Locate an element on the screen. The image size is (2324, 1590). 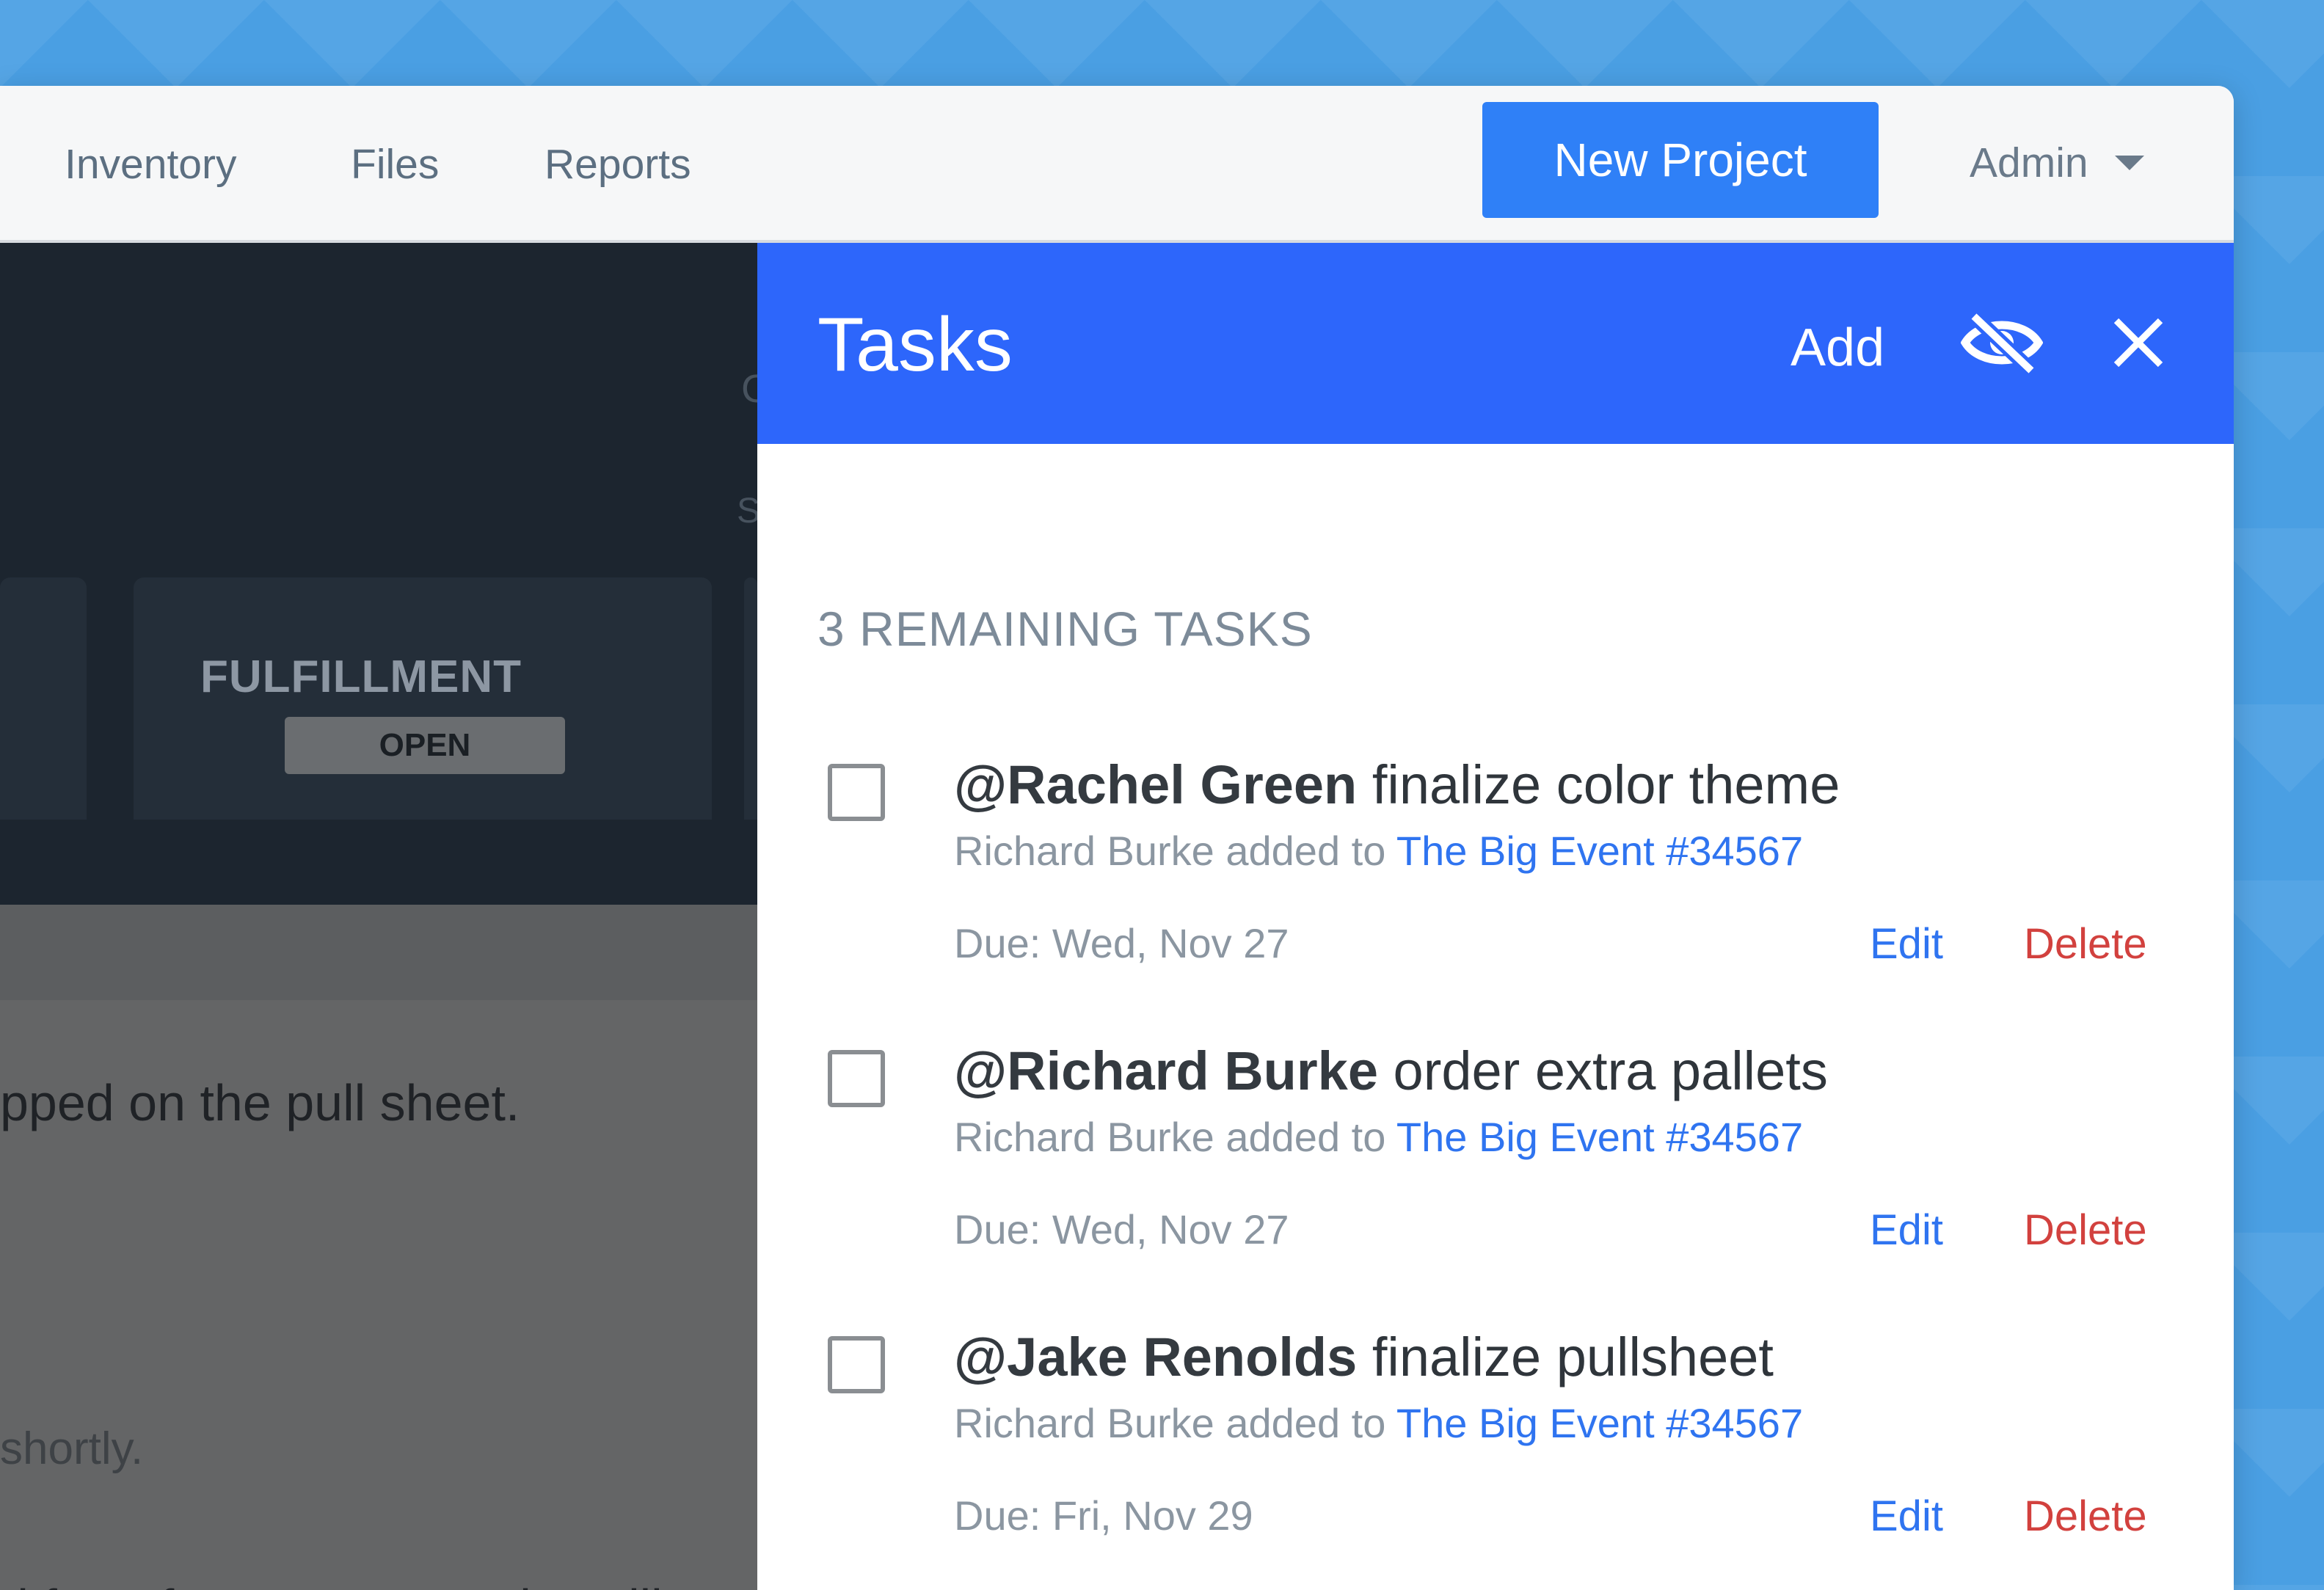
background-text: shortly. is located at coordinates (72, 1448).